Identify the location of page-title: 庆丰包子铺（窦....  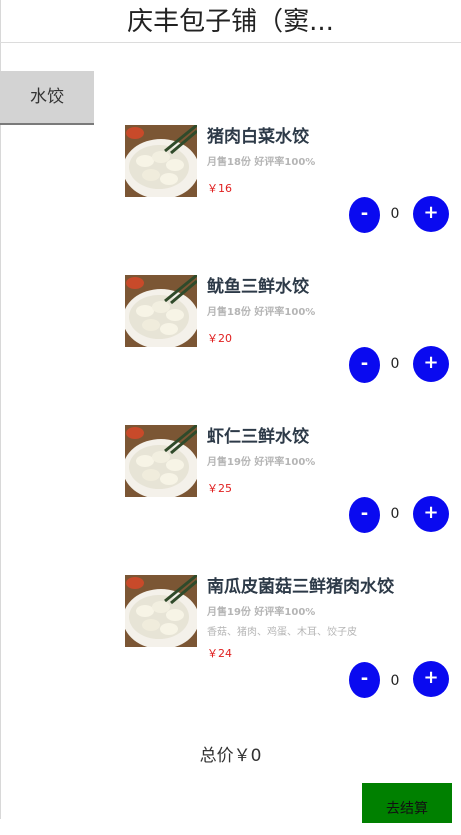
(230, 22).